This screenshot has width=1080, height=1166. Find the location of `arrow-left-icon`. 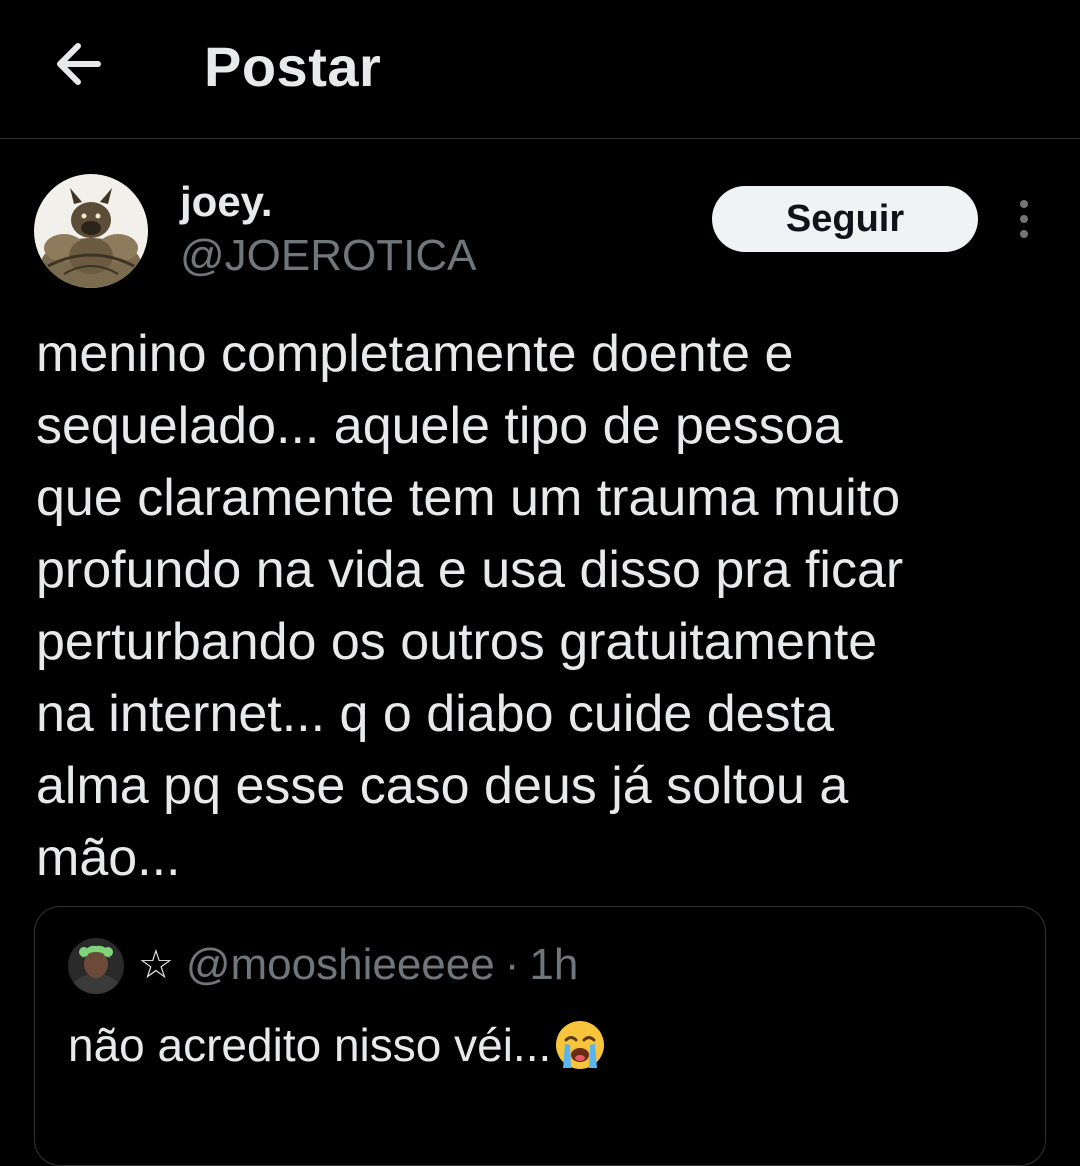

arrow-left-icon is located at coordinates (79, 64).